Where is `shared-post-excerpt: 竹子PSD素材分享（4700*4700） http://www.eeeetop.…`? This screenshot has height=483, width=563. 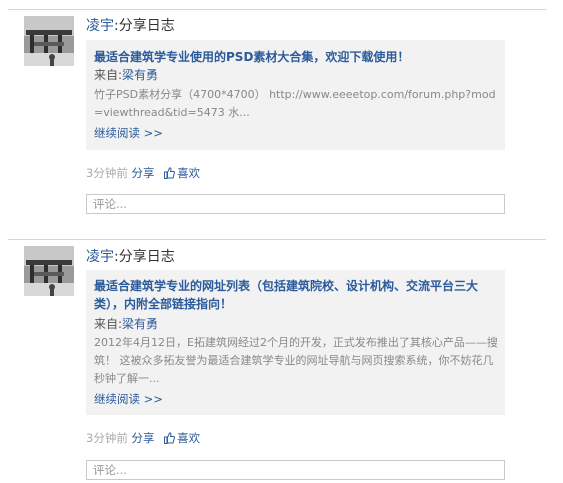
shared-post-excerpt: 竹子PSD素材分享（4700*4700） http://www.eeeetop.… is located at coordinates (295, 103).